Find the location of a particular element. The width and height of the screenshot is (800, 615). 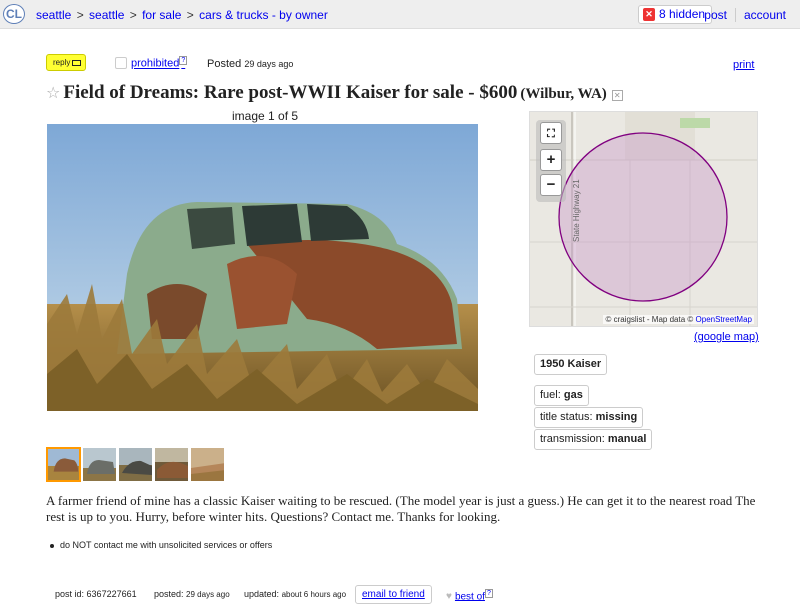

post-link: post is located at coordinates (715, 15).